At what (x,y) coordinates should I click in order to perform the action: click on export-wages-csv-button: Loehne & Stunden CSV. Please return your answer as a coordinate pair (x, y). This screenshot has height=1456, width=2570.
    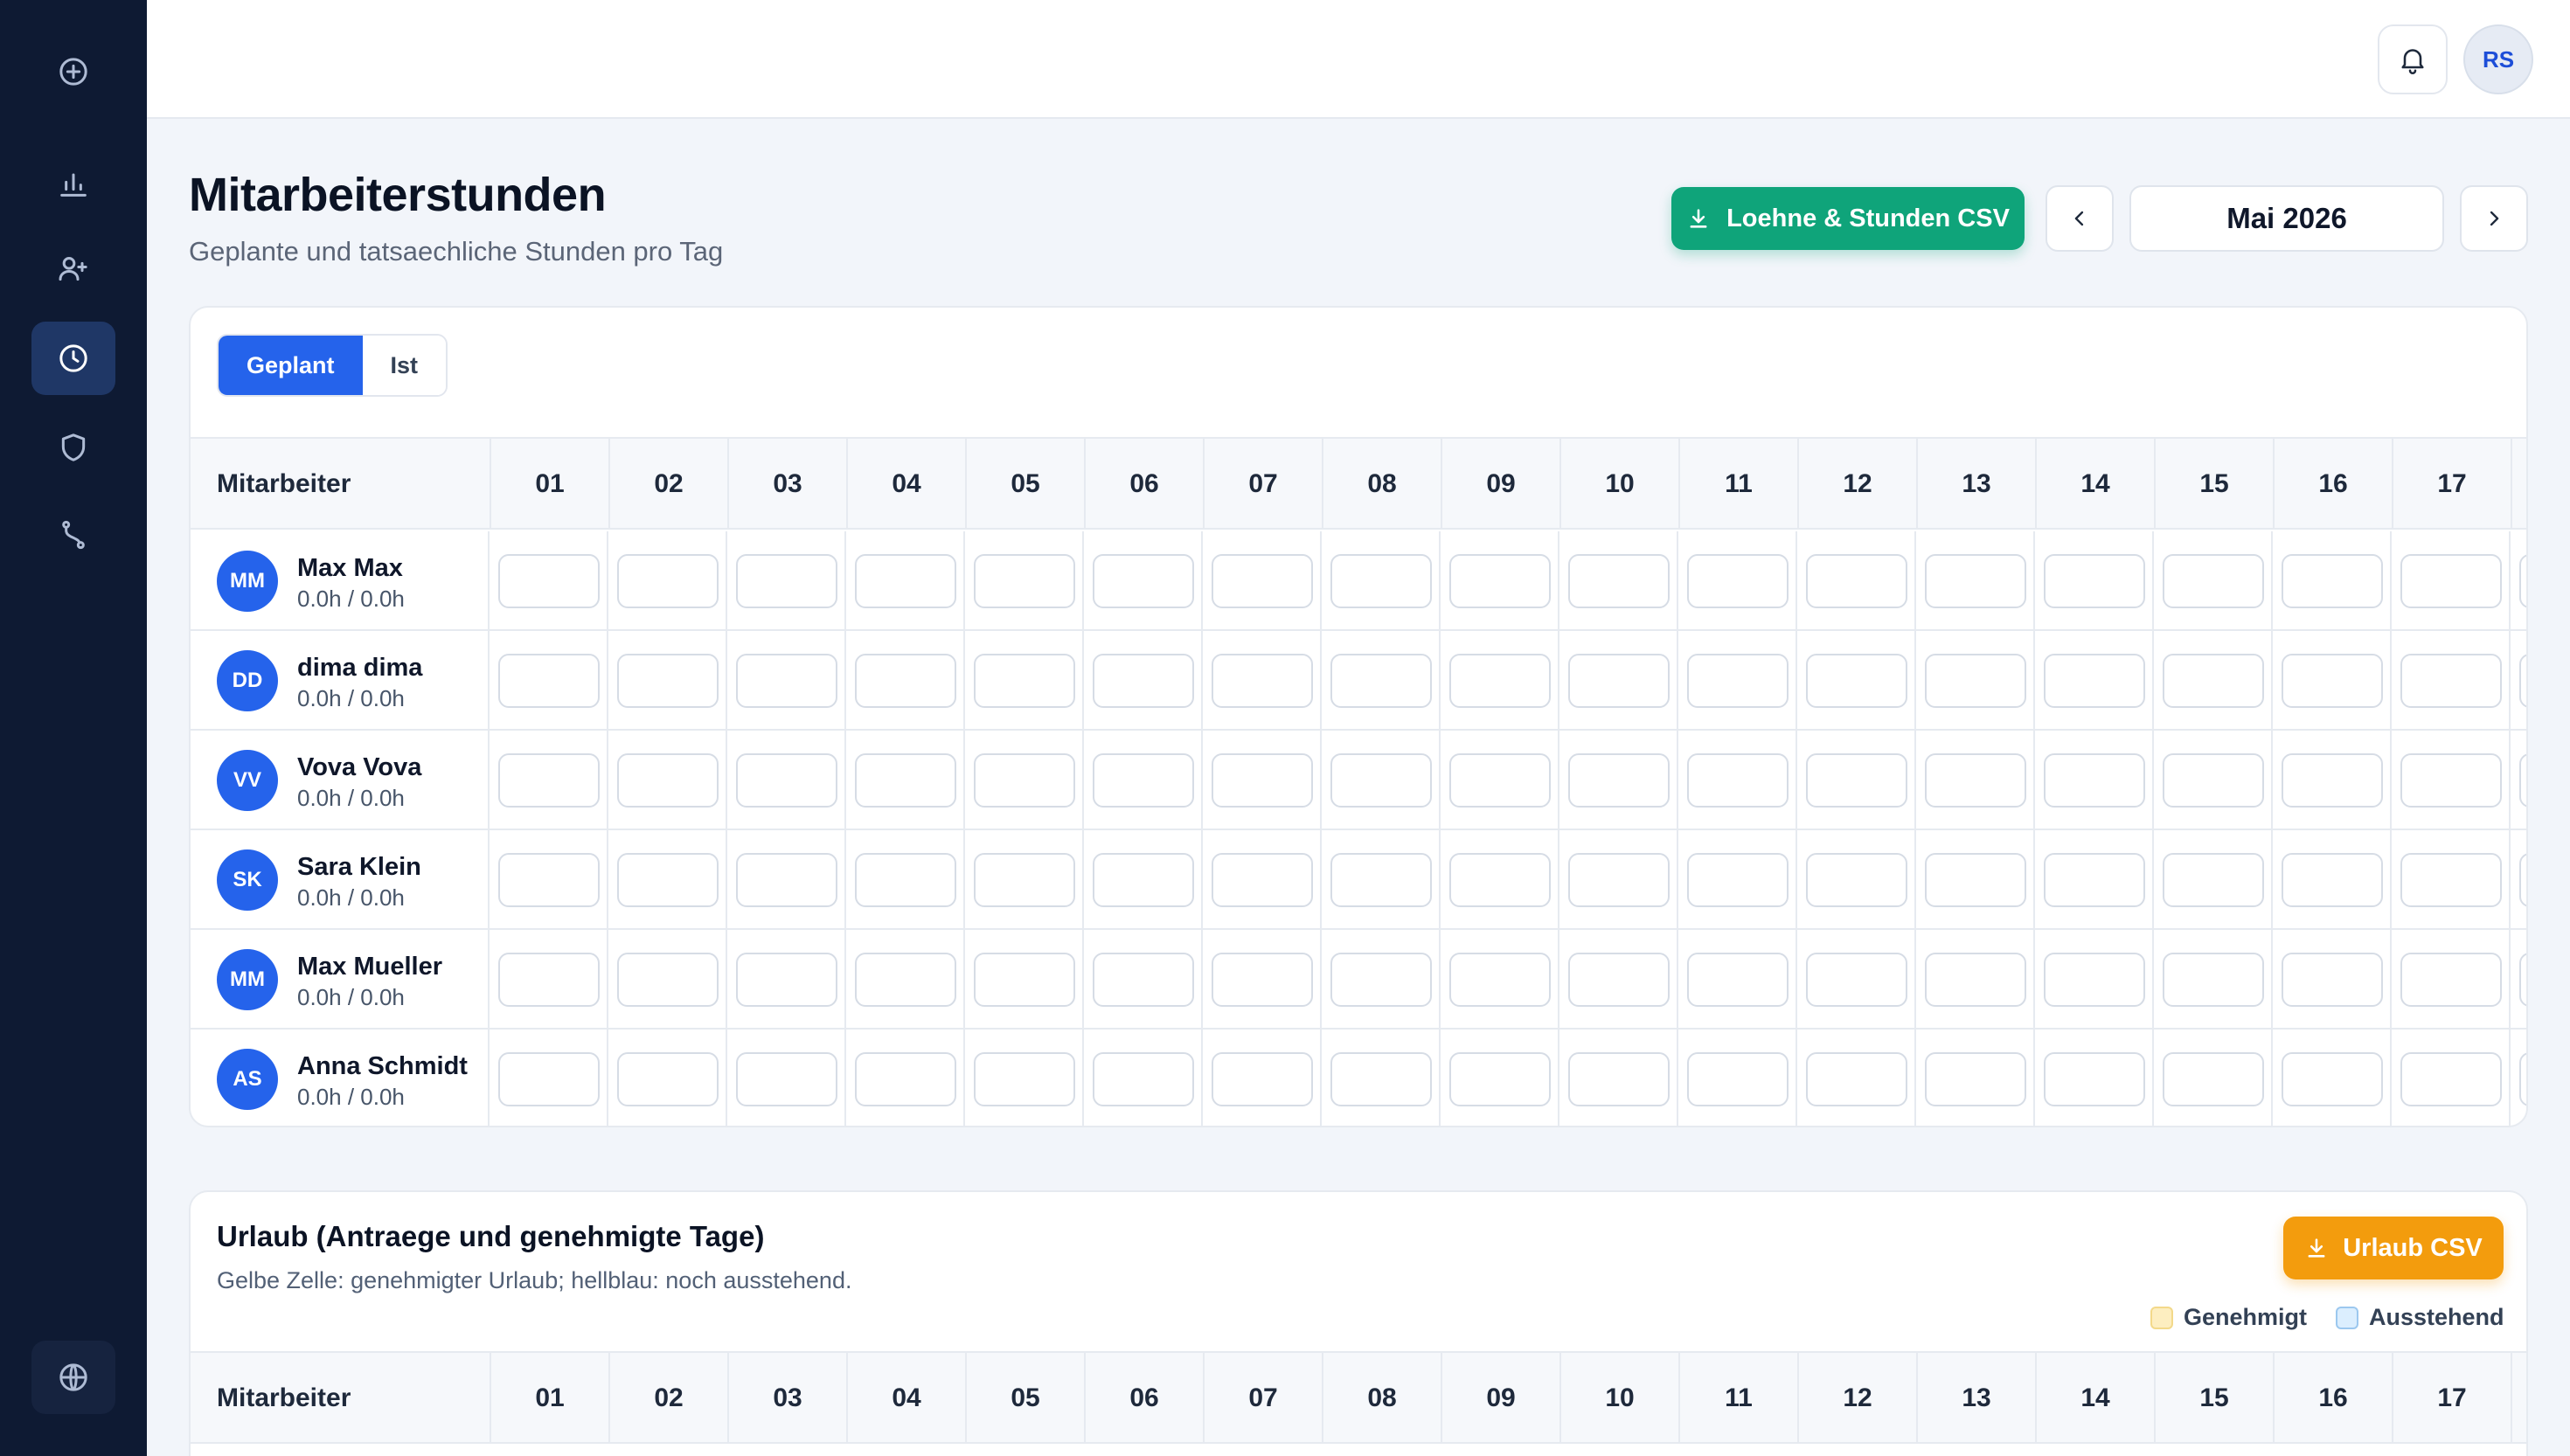
    Looking at the image, I should click on (1848, 218).